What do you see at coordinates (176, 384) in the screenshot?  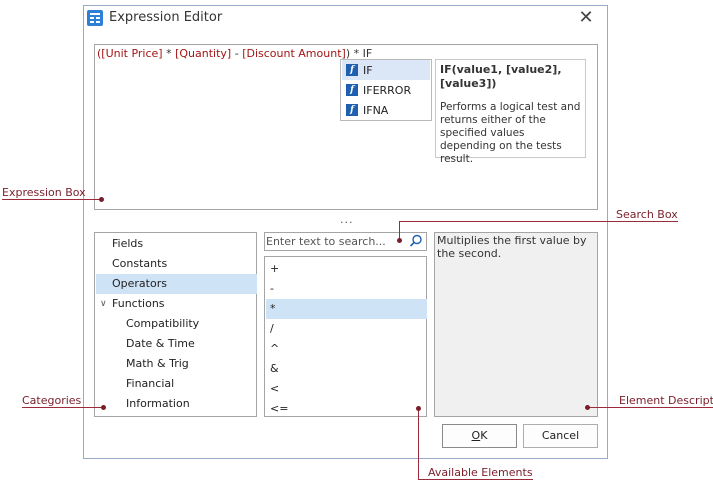 I see `category-item: Financial` at bounding box center [176, 384].